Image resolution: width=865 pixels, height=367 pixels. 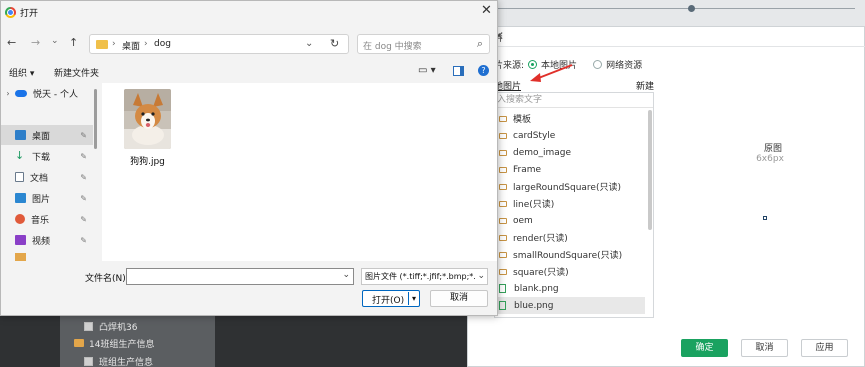 What do you see at coordinates (47, 219) in the screenshot?
I see `sidebar-item-music: 音乐 ✎` at bounding box center [47, 219].